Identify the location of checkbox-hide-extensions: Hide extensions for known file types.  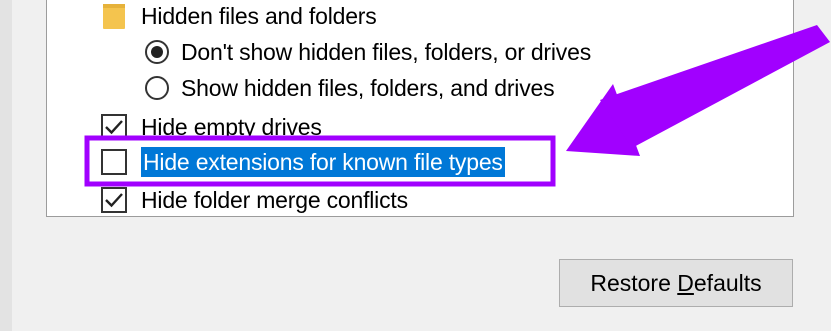
(303, 162).